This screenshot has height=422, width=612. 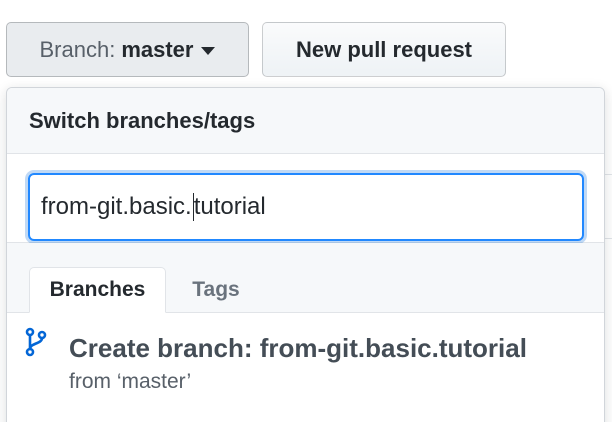 I want to click on filter-text-after-cursor: tutorial, so click(x=229, y=206).